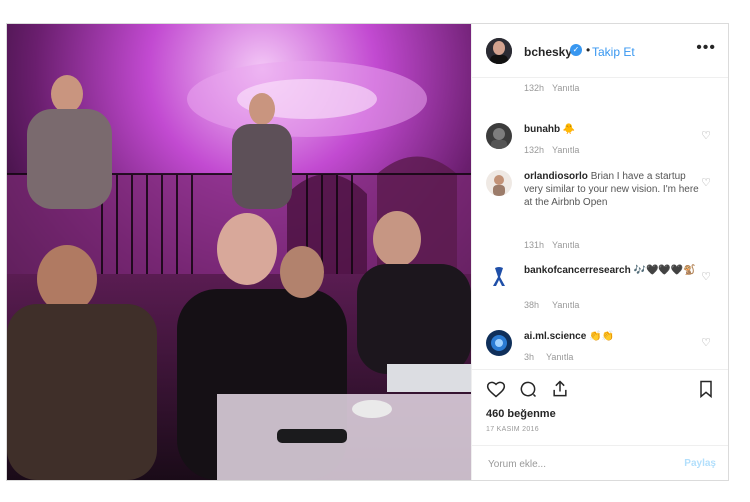  I want to click on comment-text: 🎶🖤🖤🖤🐒, so click(664, 270).